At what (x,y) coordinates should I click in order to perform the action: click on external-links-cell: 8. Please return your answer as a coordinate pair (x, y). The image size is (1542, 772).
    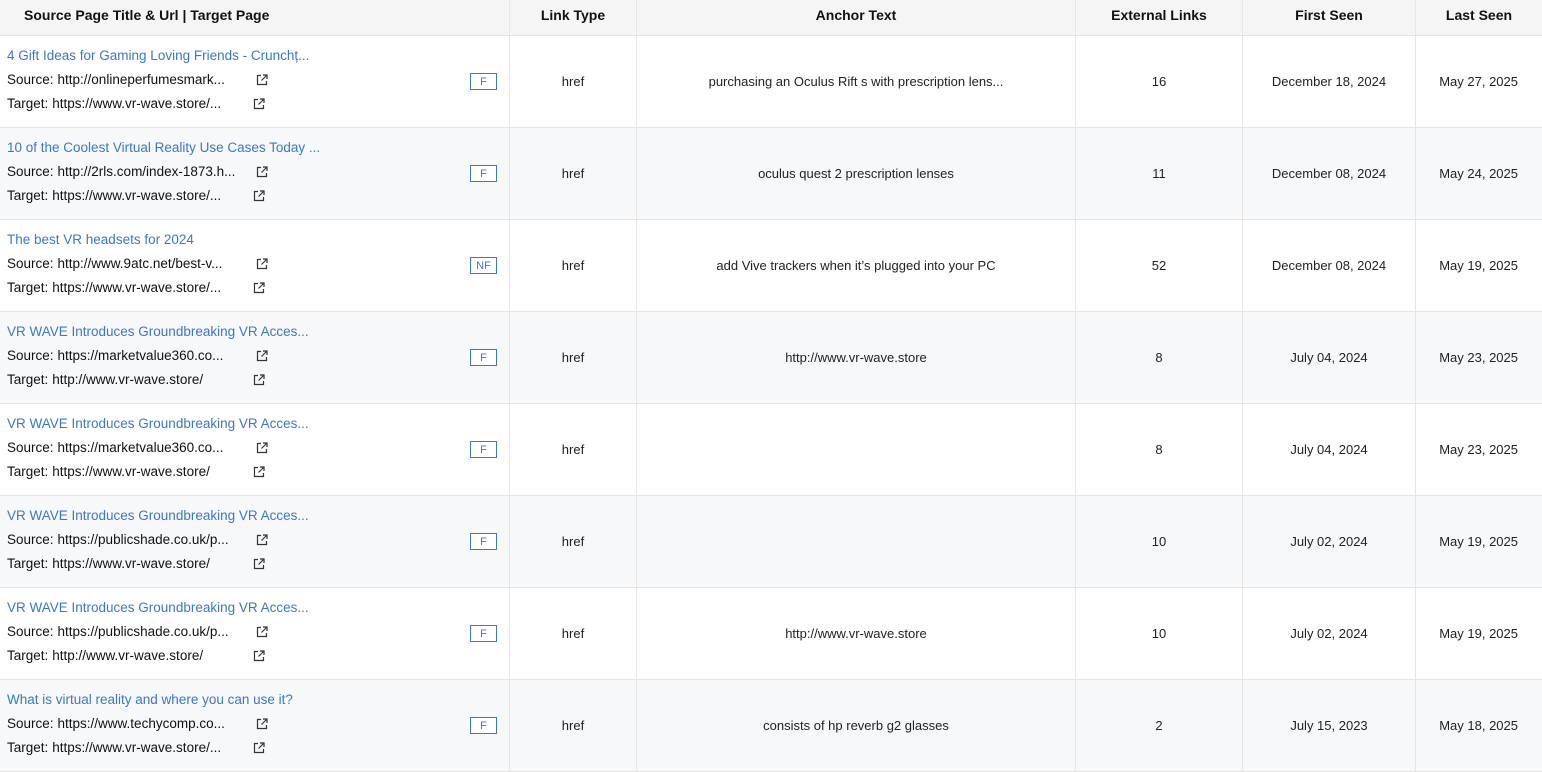
    Looking at the image, I should click on (1159, 357).